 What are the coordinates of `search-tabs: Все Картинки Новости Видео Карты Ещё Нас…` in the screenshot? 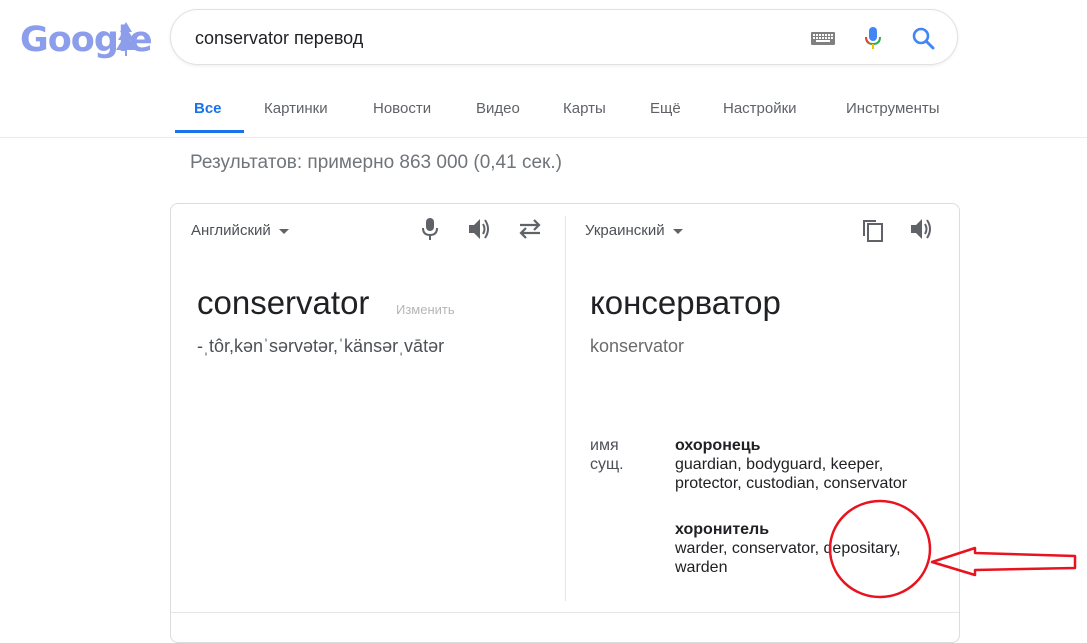 It's located at (543, 110).